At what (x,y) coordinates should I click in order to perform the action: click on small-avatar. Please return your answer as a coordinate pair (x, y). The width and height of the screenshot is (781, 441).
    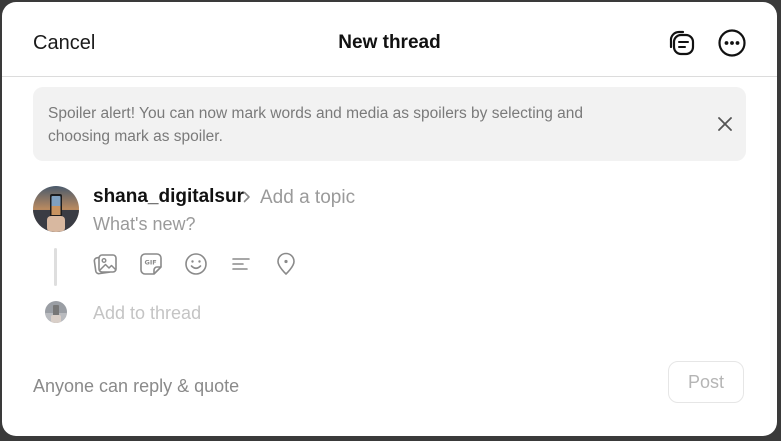
    Looking at the image, I should click on (56, 312).